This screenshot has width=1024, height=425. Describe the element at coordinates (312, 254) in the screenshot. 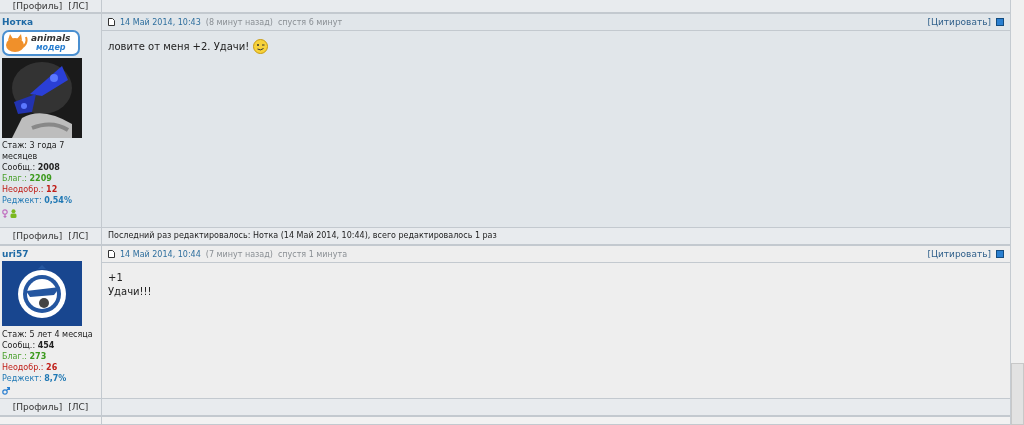

I see `post-interval: спустя 1 минута` at that location.